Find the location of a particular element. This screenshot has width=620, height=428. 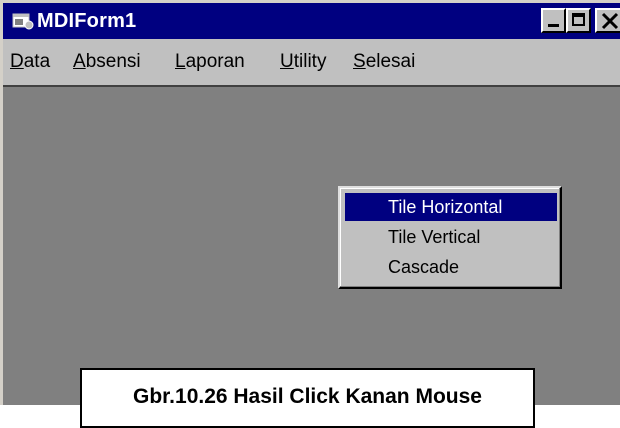

minimize-icon is located at coordinates (553, 25).